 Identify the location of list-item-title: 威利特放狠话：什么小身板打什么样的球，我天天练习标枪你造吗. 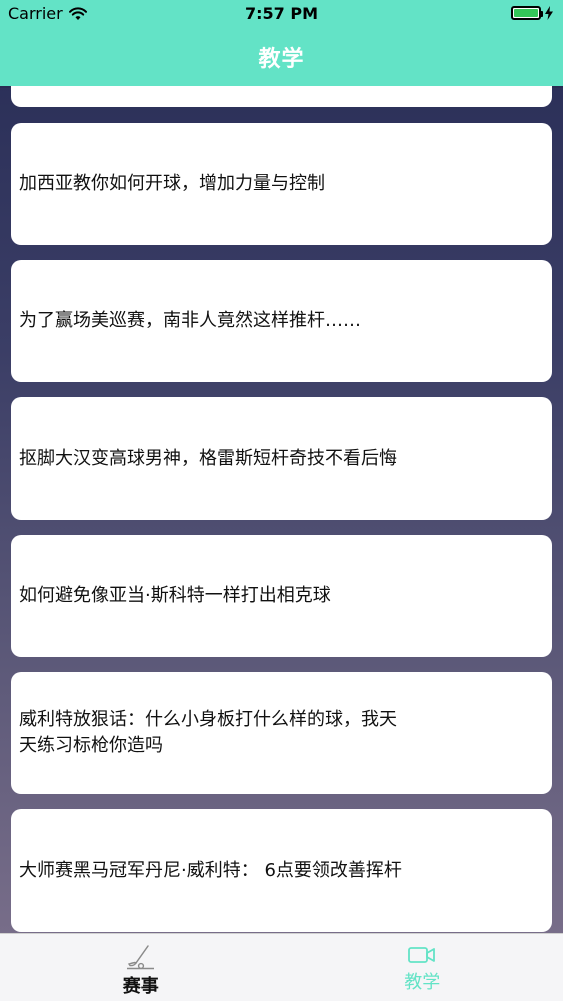
(214, 733).